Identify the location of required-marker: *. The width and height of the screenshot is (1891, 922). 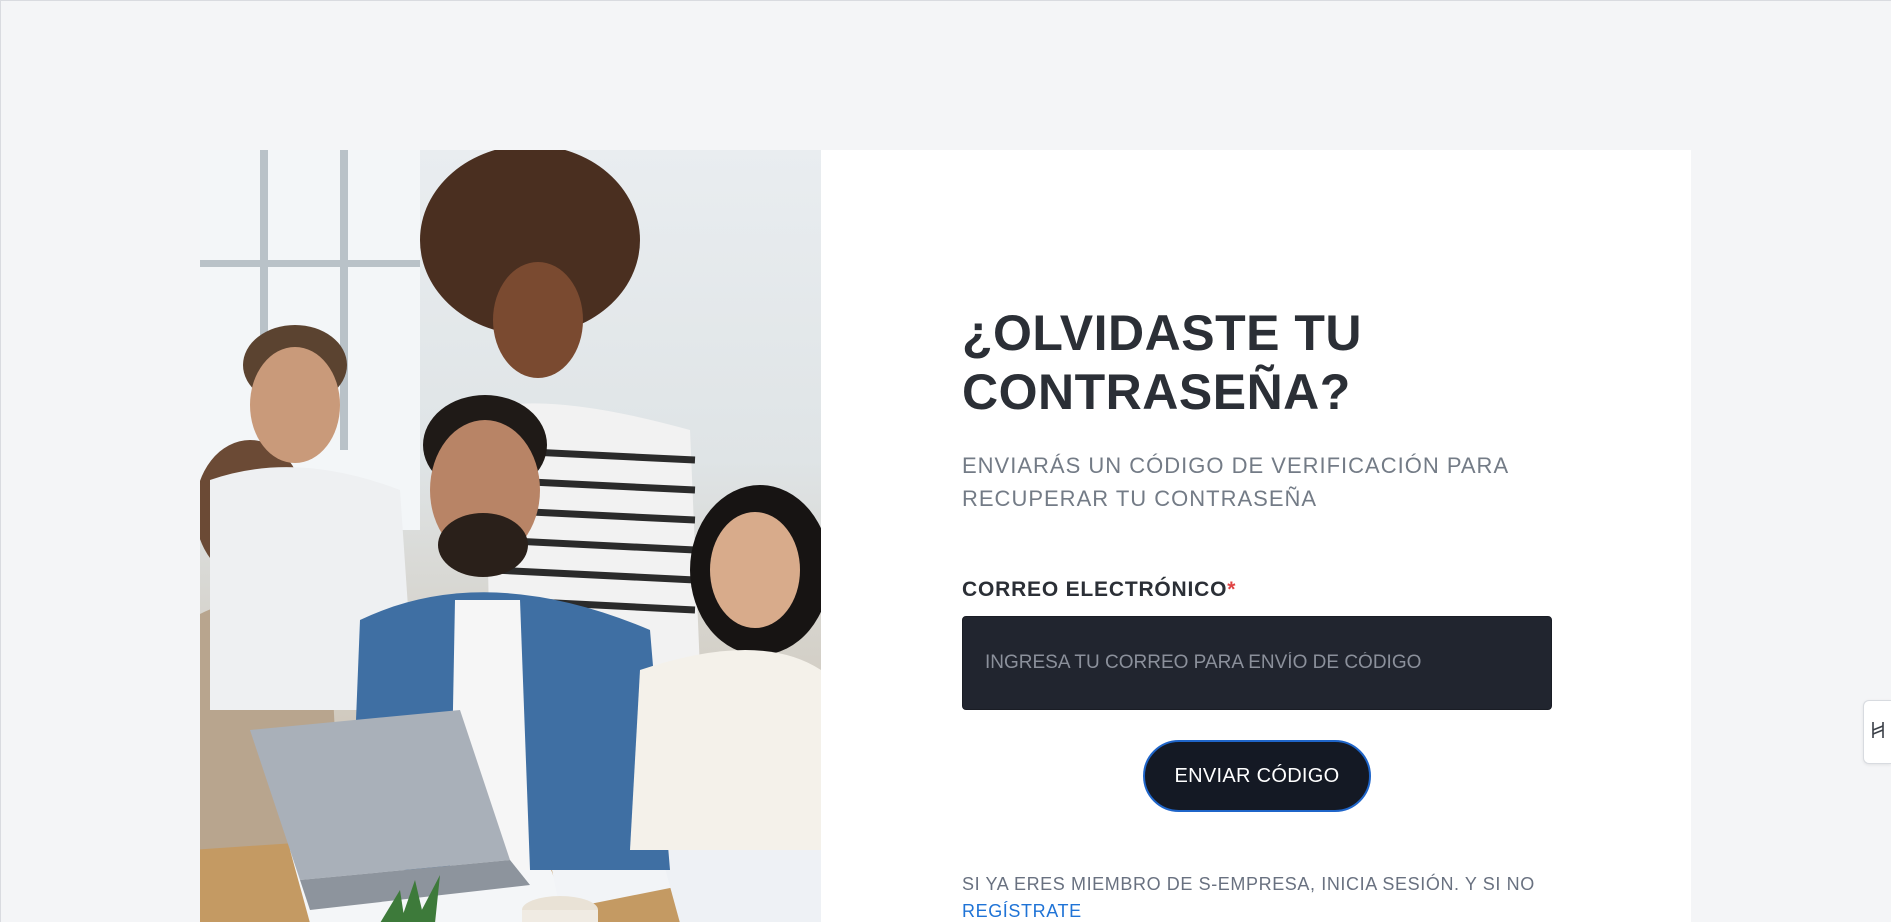
(1232, 589).